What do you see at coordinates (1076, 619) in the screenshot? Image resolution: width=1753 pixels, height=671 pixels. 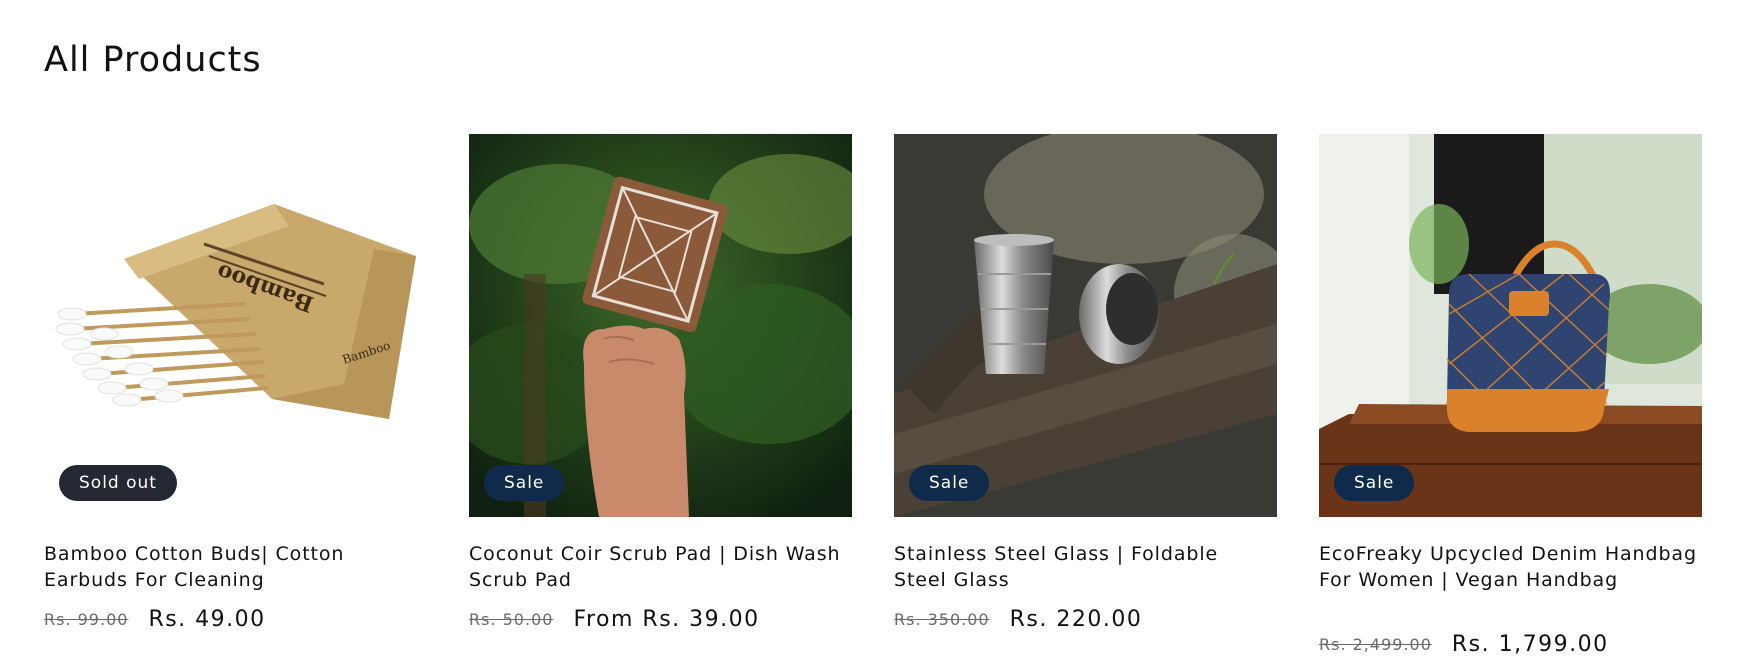 I see `sale-price: Rs. 220.00` at bounding box center [1076, 619].